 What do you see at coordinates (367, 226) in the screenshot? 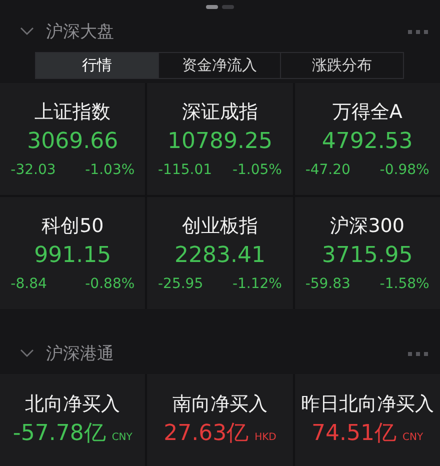
I see `index-name: 沪深300` at bounding box center [367, 226].